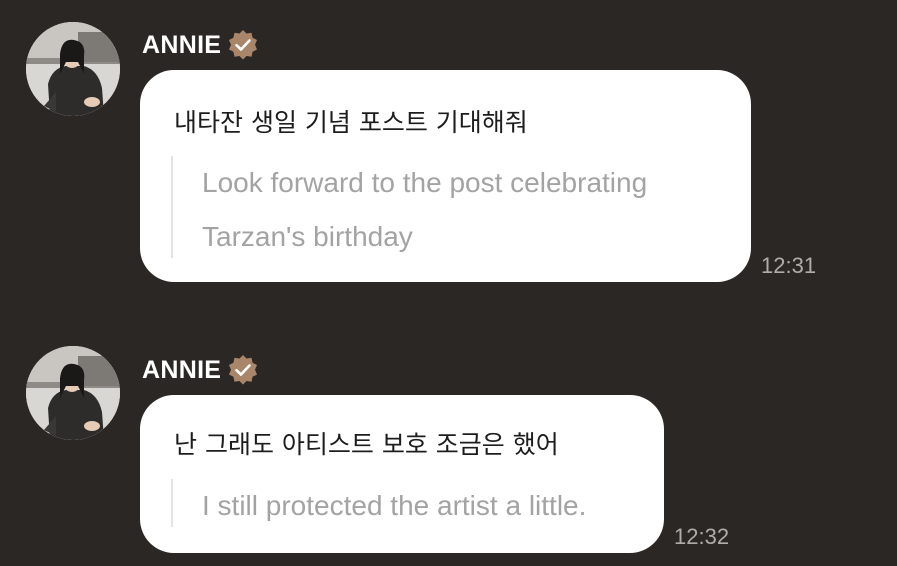 Image resolution: width=897 pixels, height=566 pixels. Describe the element at coordinates (789, 265) in the screenshot. I see `message-timestamp: 12:31` at that location.